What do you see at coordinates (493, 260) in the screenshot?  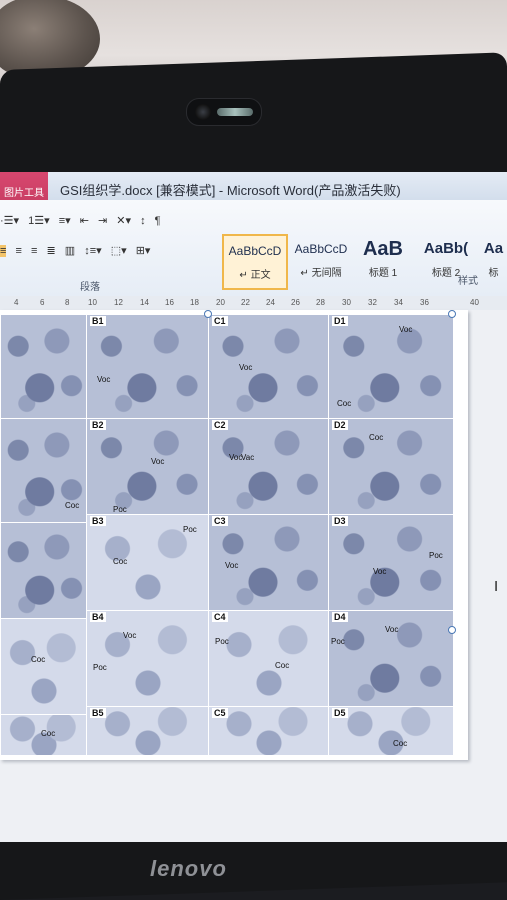 I see `style-title: Aa 标` at bounding box center [493, 260].